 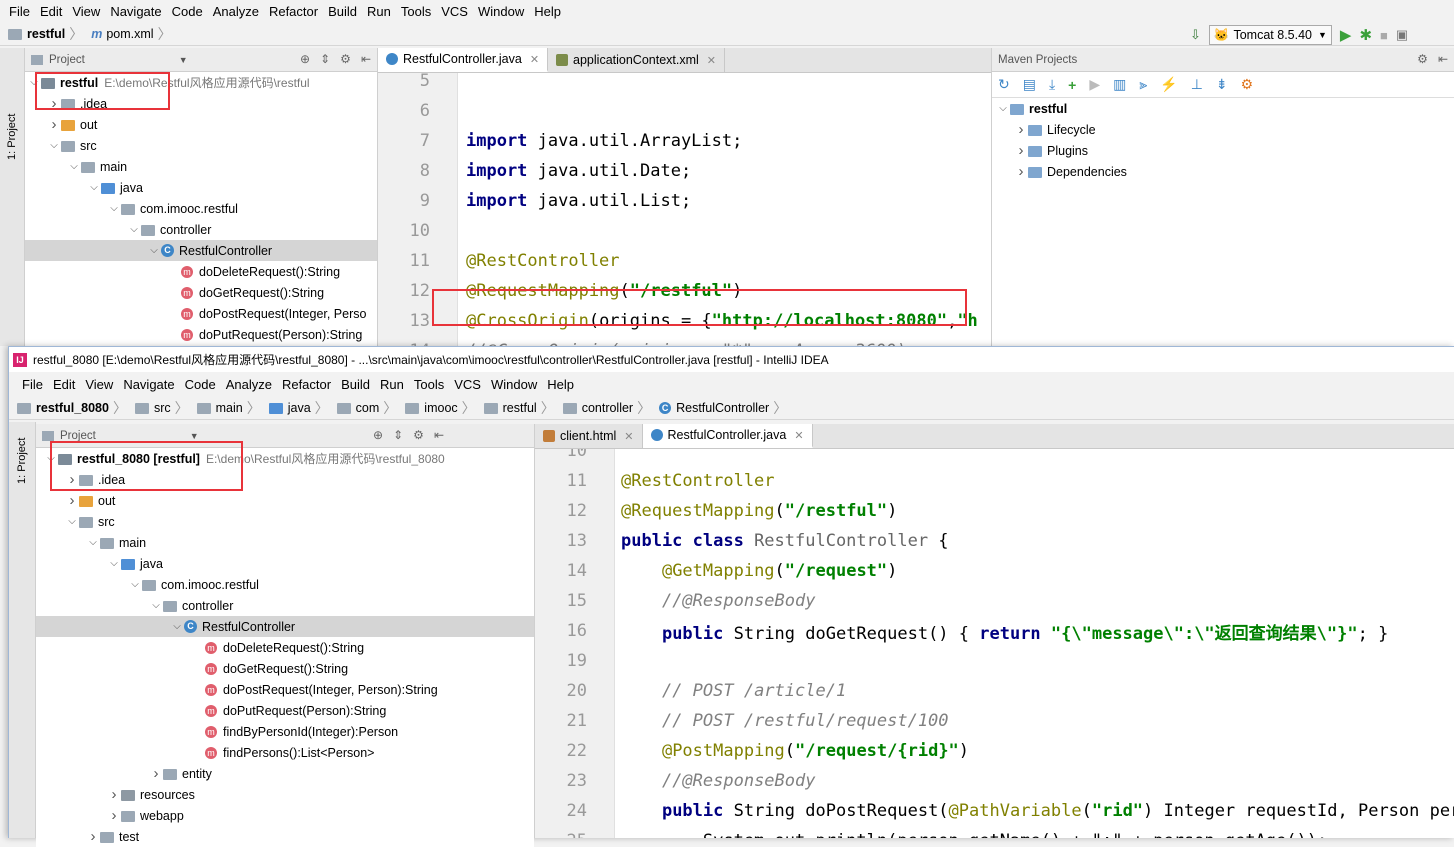 What do you see at coordinates (1402, 35) in the screenshot?
I see `project-structure-icon: ▣` at bounding box center [1402, 35].